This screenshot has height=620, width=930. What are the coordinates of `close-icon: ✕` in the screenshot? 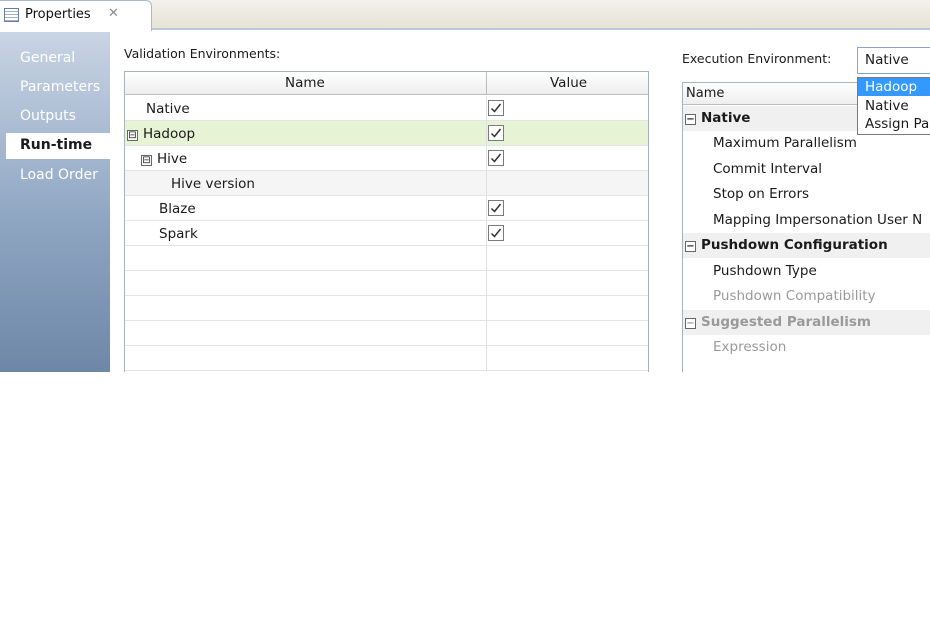 It's located at (113, 13).